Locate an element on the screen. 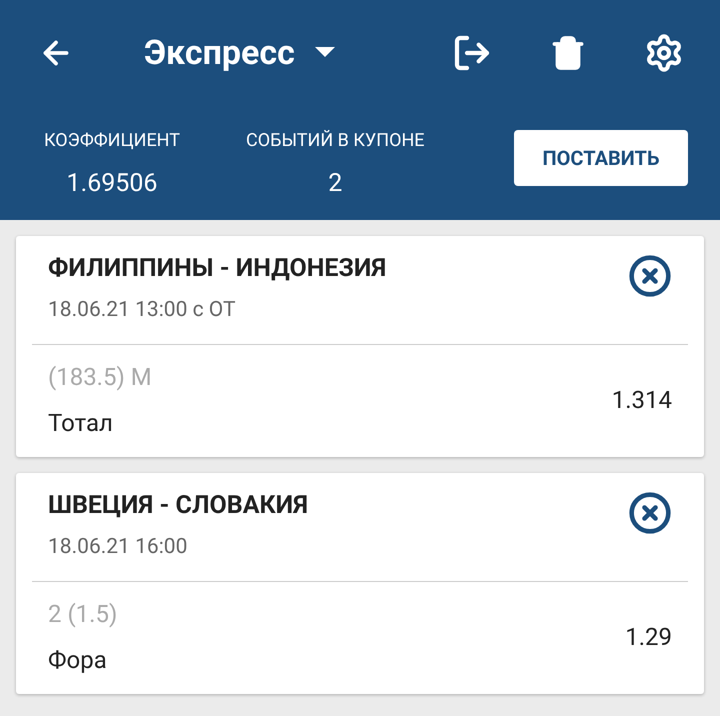 The width and height of the screenshot is (720, 716). match-title: ФИЛИППИНЫ - ИНДОНЕЗИЯ is located at coordinates (217, 269).